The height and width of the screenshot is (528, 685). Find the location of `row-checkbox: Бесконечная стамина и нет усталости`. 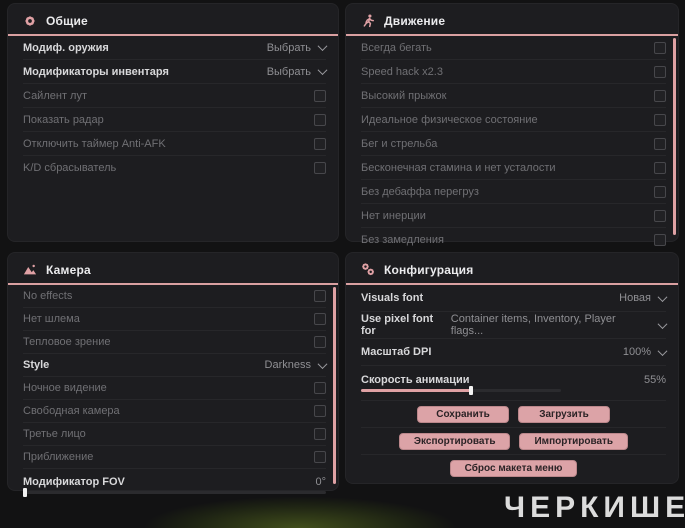

row-checkbox: Бесконечная стамина и нет усталости is located at coordinates (513, 168).